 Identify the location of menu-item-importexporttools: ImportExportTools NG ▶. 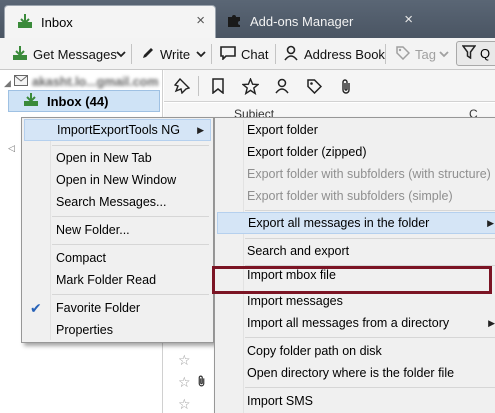
(117, 130).